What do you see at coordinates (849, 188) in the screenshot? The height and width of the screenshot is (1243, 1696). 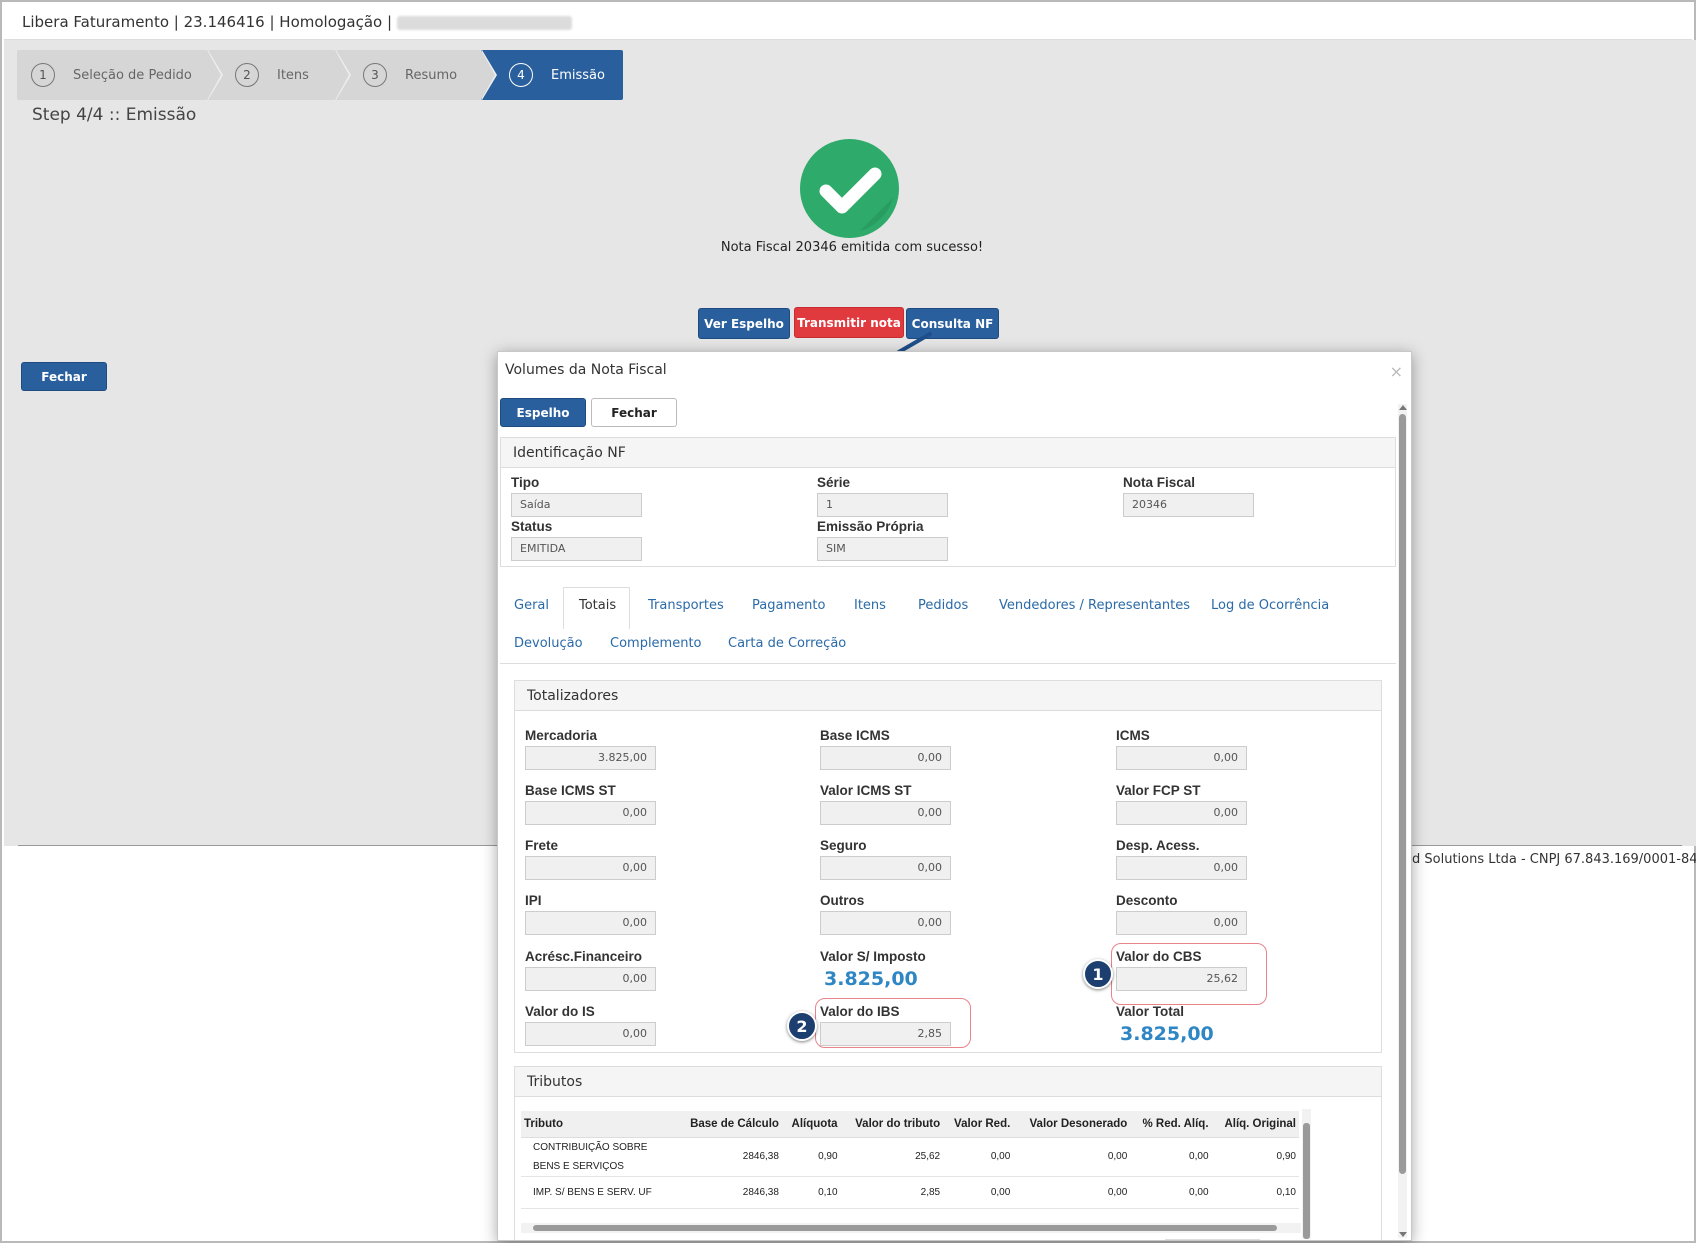 I see `success-check-icon` at bounding box center [849, 188].